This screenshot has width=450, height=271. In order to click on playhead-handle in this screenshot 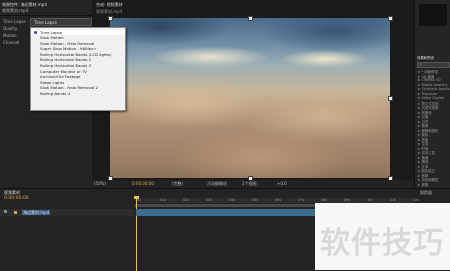, I will do `click(136, 197)`.